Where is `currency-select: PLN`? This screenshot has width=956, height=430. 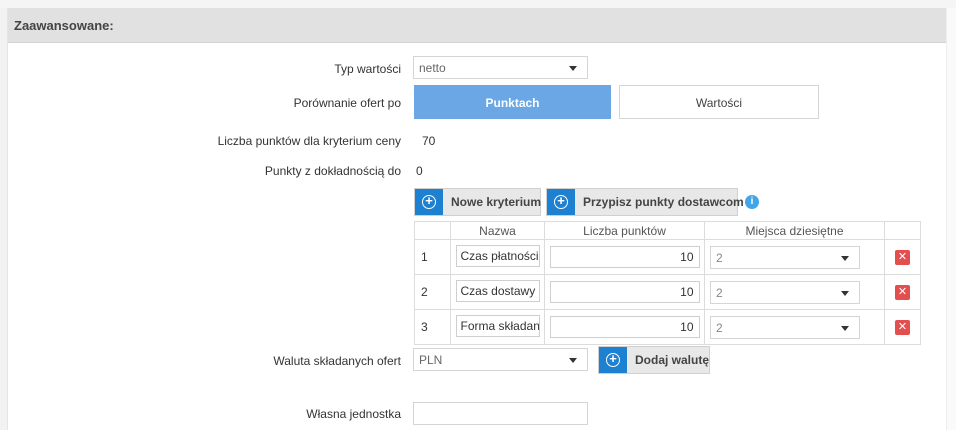 currency-select: PLN is located at coordinates (500, 359).